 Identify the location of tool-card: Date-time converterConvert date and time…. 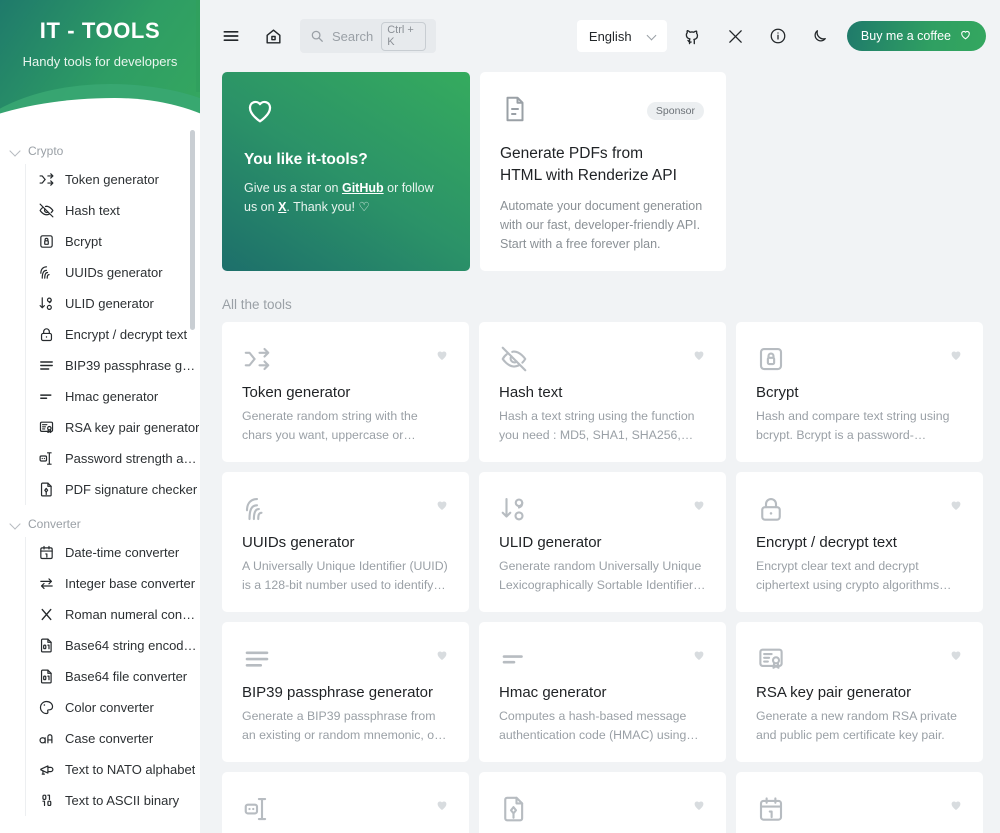
(859, 802).